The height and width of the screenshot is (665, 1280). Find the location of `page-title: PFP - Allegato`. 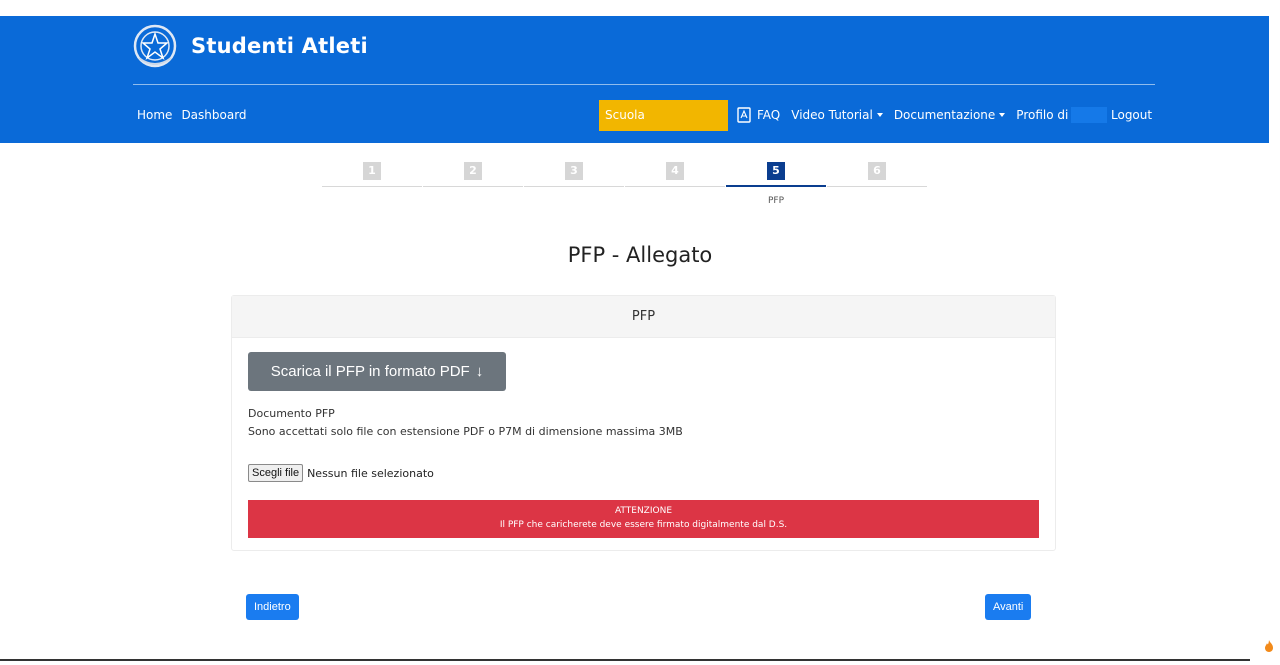

page-title: PFP - Allegato is located at coordinates (640, 255).